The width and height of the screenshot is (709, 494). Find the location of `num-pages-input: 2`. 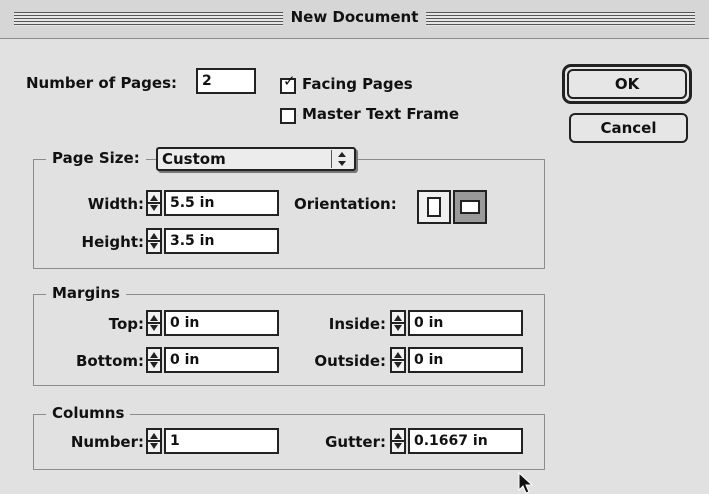

num-pages-input: 2 is located at coordinates (226, 81).